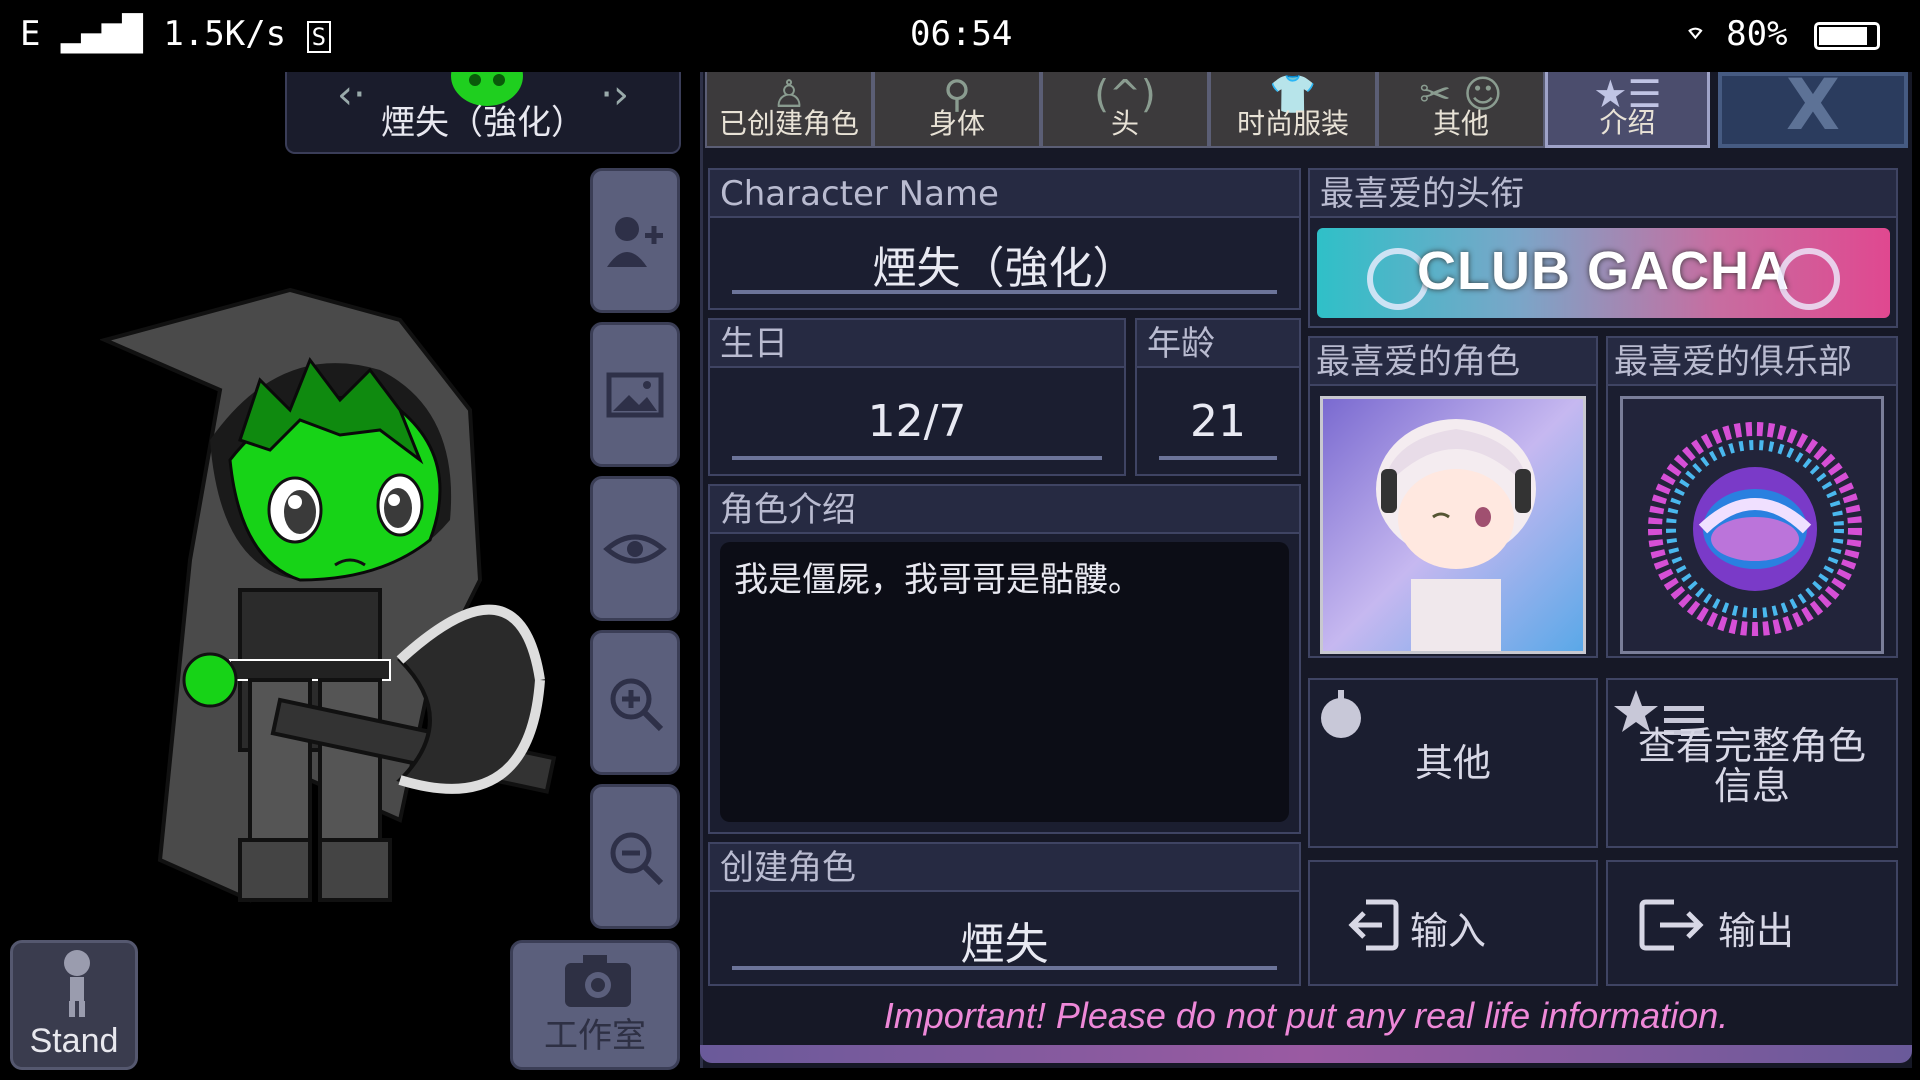  I want to click on zoom-in-button, so click(635, 702).